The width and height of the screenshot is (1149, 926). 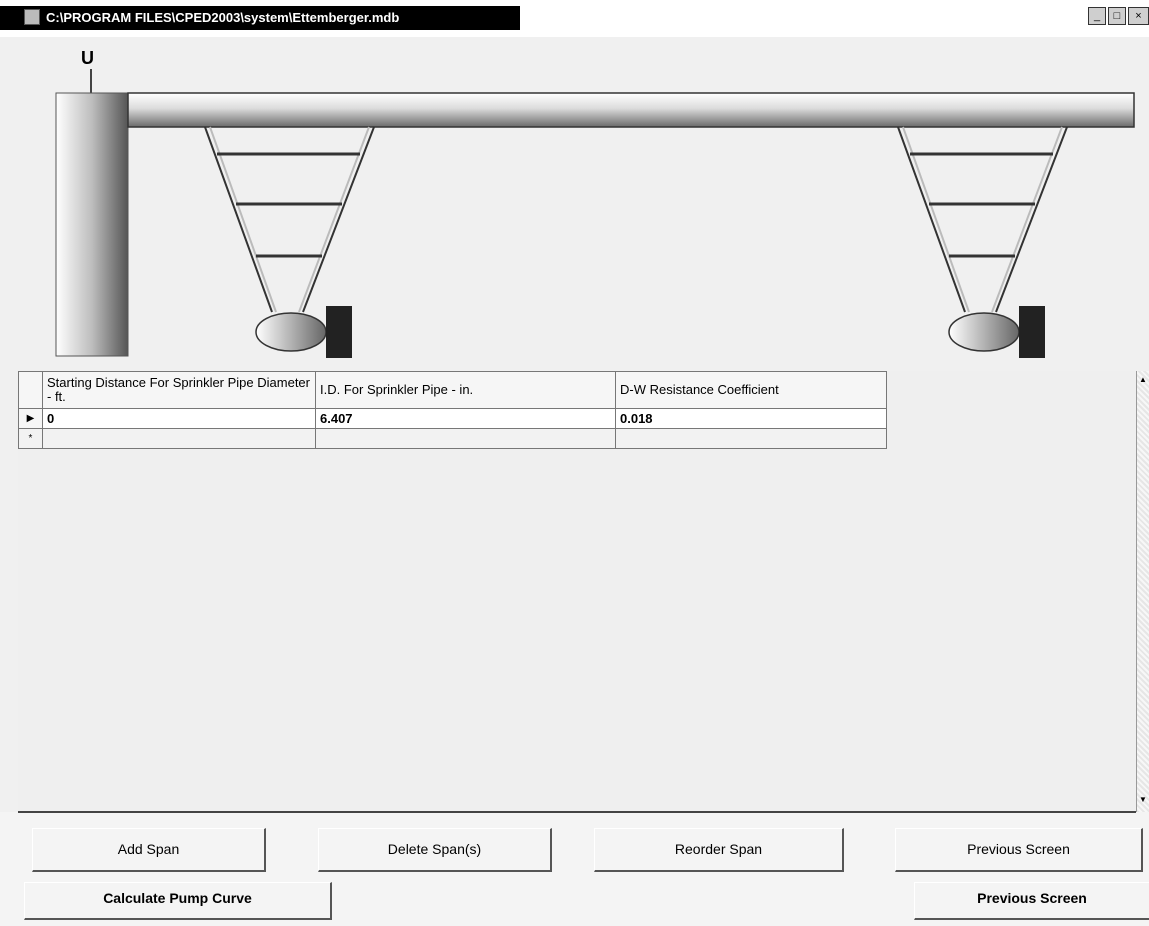 I want to click on previous-screen-button-bottom: Previous Screen, so click(x=1031, y=901).